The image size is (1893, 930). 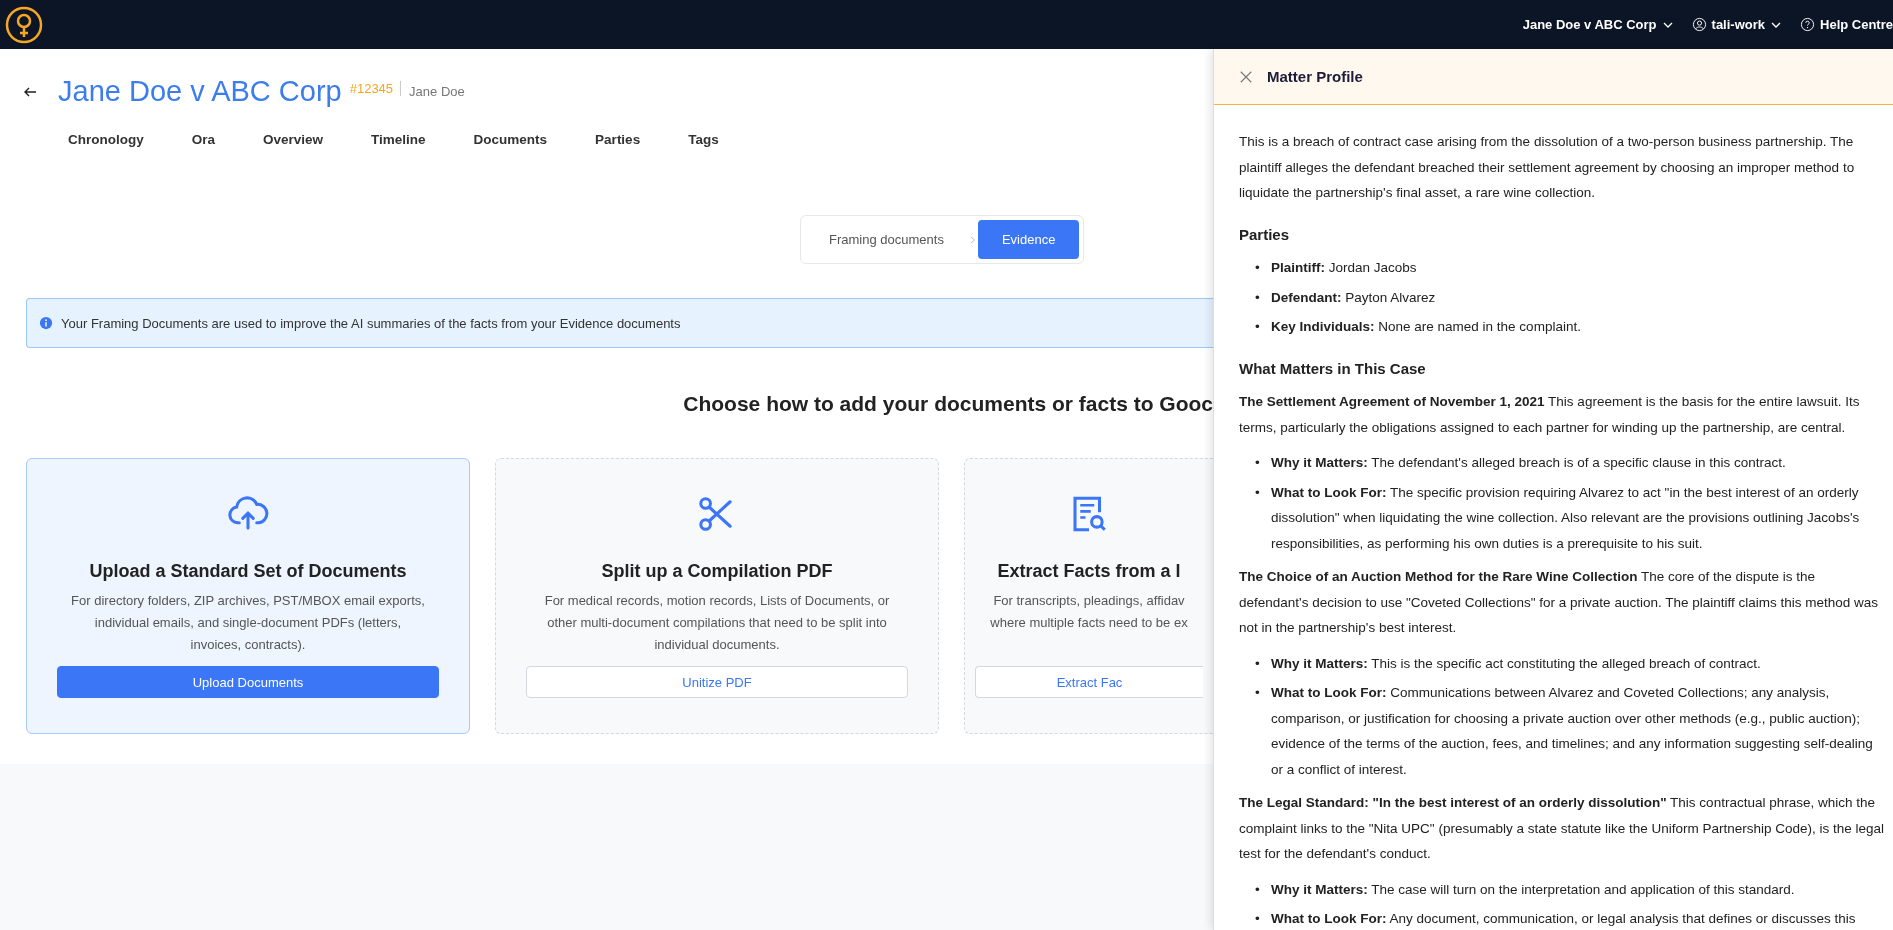 I want to click on step-tab: Framing documents, so click(x=886, y=239).